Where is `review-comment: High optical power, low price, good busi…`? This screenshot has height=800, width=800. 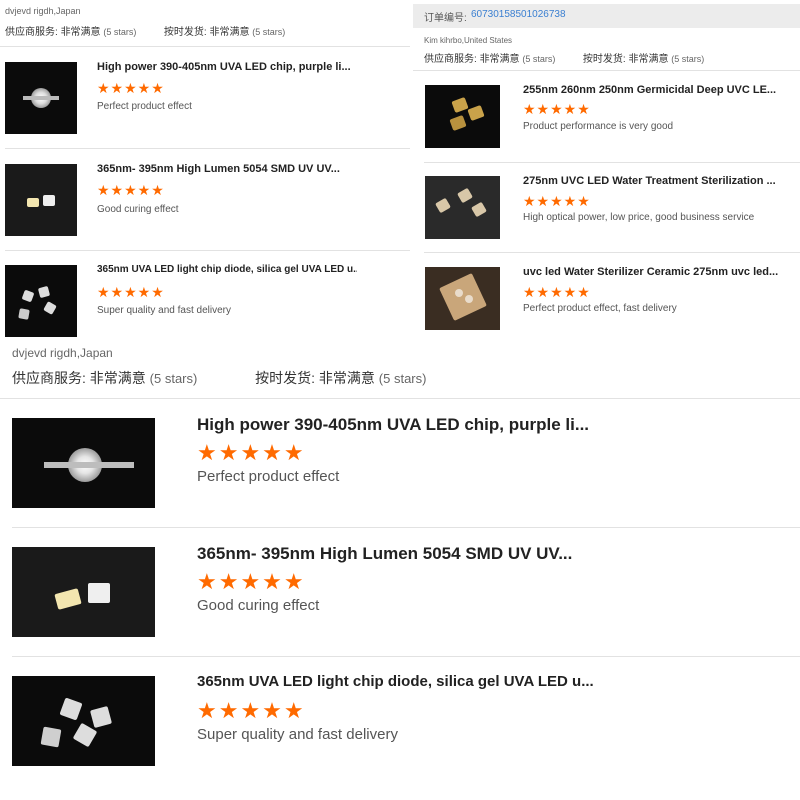
review-comment: High optical power, low price, good busi… is located at coordinates (639, 217).